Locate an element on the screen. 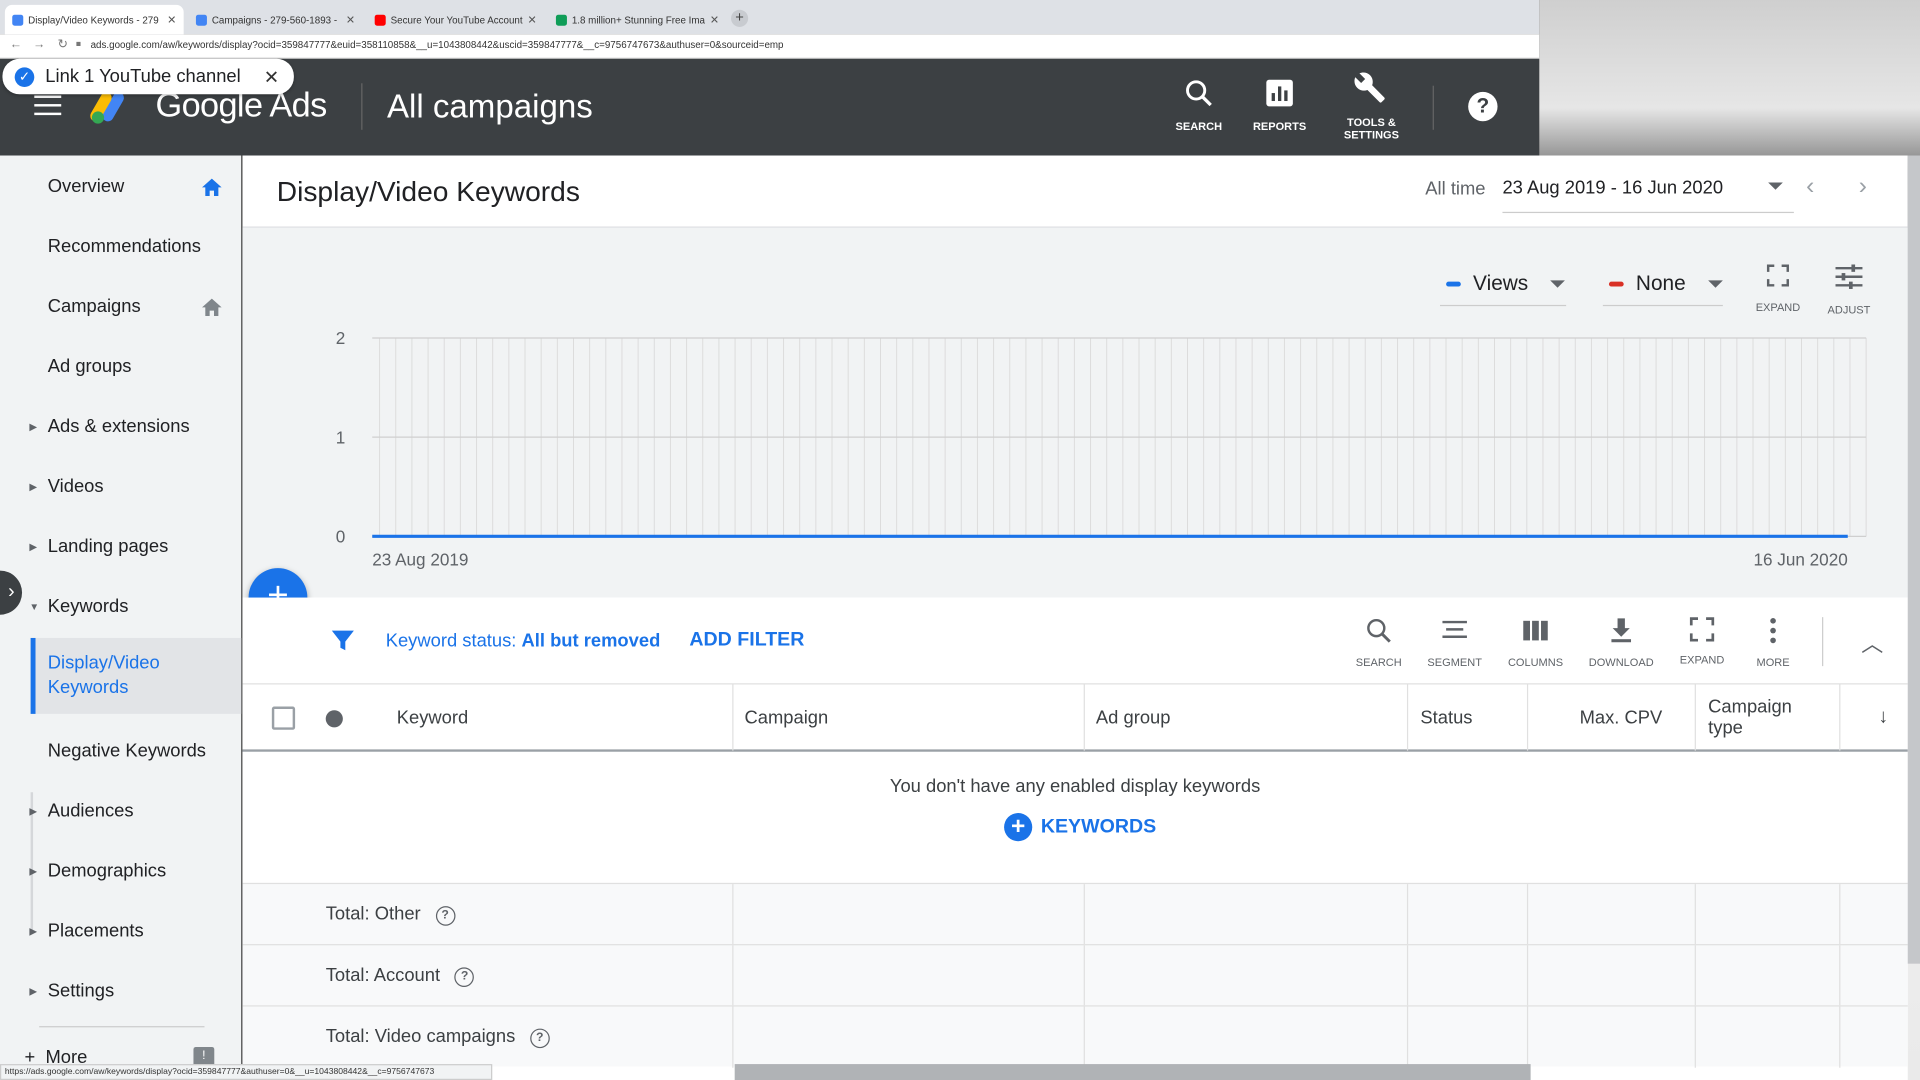  add-keywords-button: + KEYWORDS is located at coordinates (1080, 827).